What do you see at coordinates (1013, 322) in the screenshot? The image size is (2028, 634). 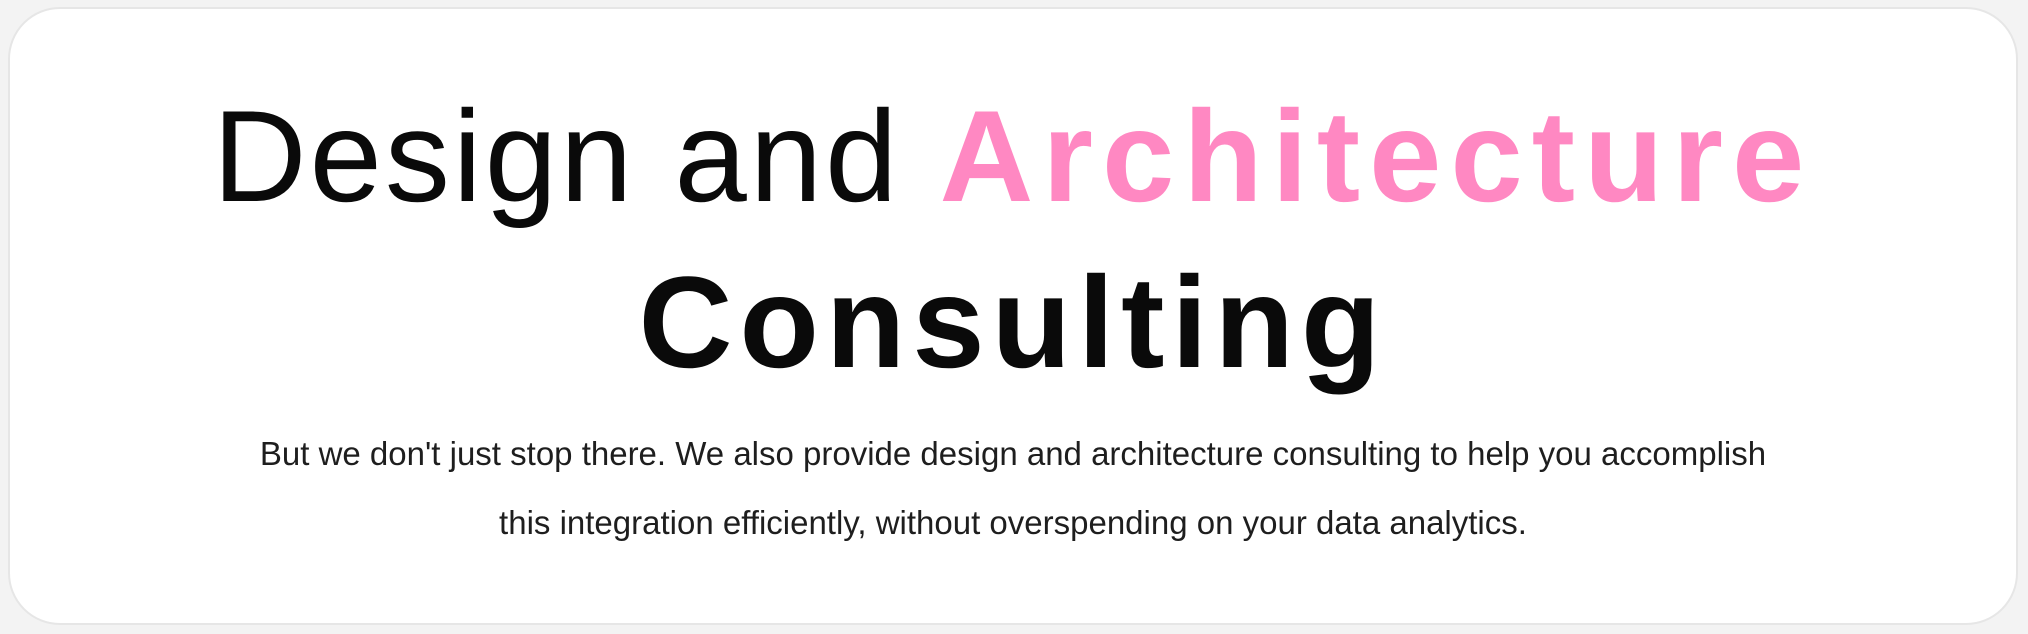 I see `heading-line-2: Consulting` at bounding box center [1013, 322].